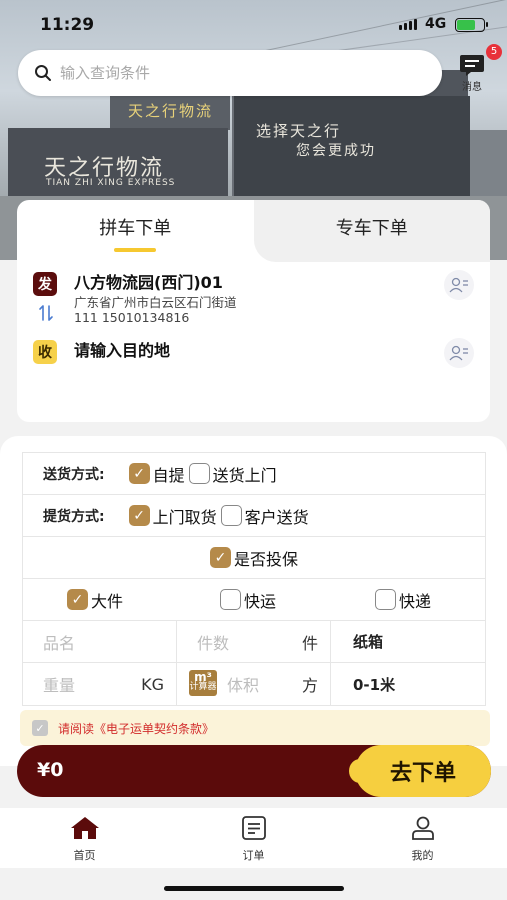 The width and height of the screenshot is (507, 900). Describe the element at coordinates (74, 474) in the screenshot. I see `delivery-method-label: 送货方式:` at that location.